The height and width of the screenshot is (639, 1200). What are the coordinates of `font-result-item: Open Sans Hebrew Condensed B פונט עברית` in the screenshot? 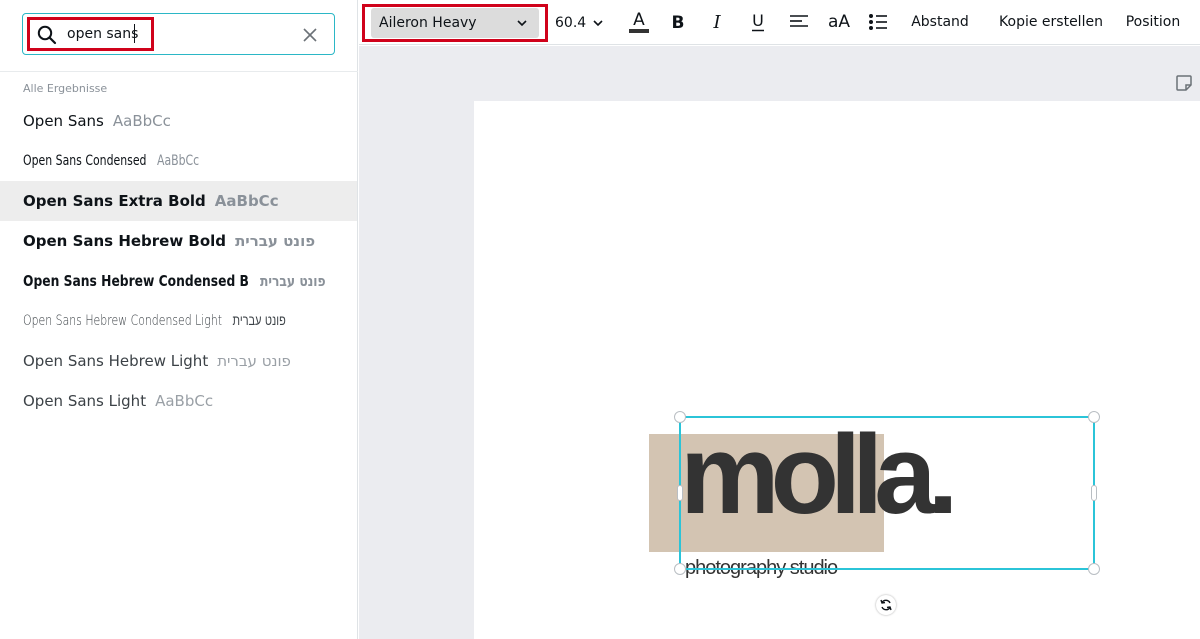 It's located at (178, 281).